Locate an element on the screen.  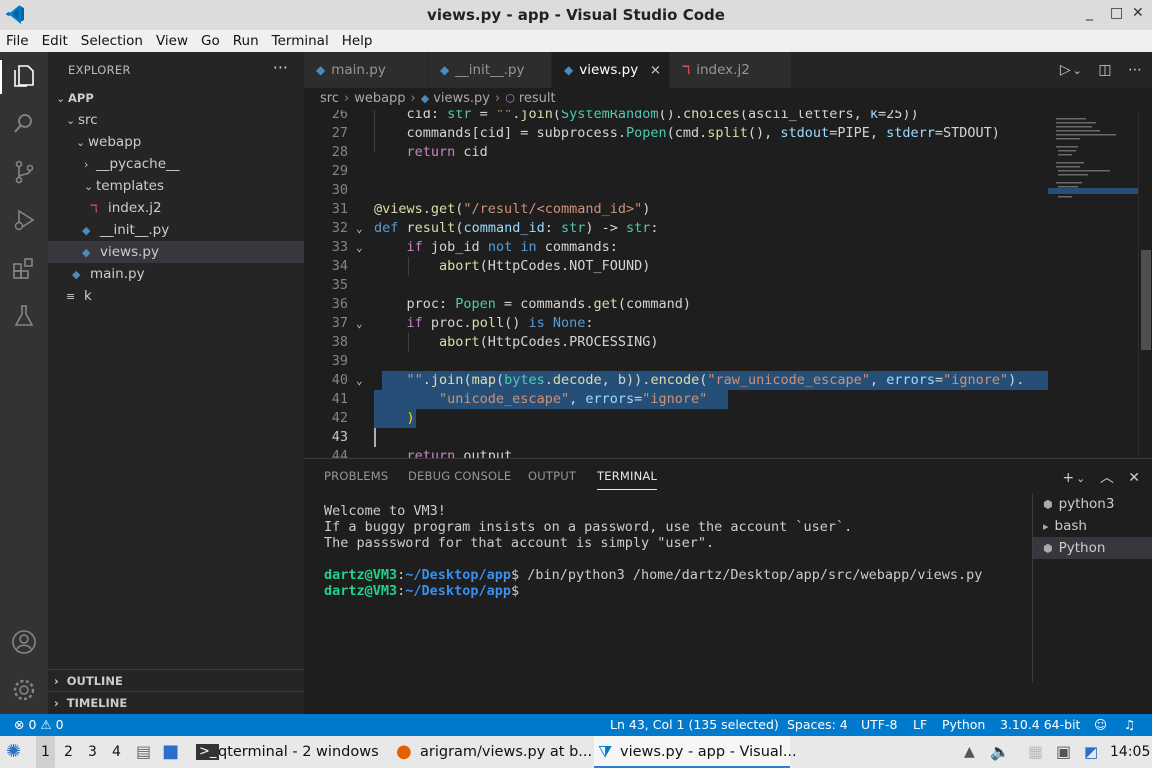
tray-up-icon: ▲ is located at coordinates (969, 752).